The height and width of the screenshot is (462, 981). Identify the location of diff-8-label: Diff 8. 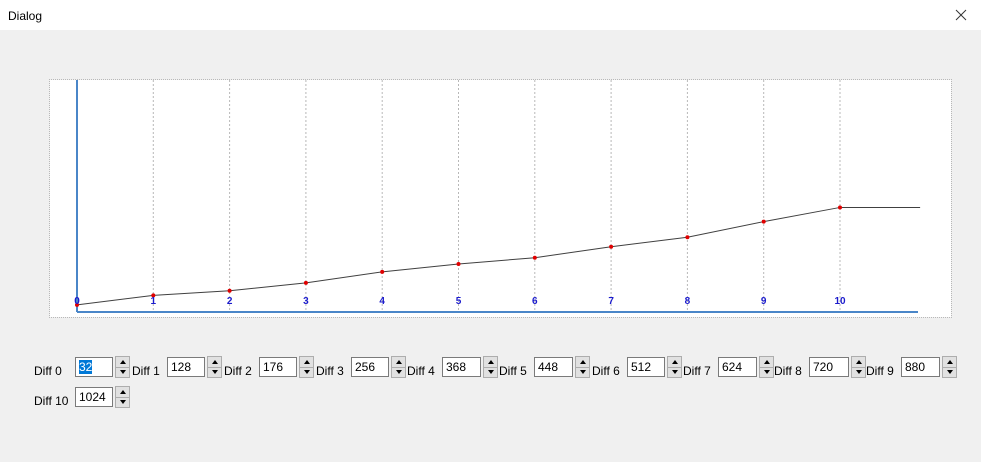
(788, 371).